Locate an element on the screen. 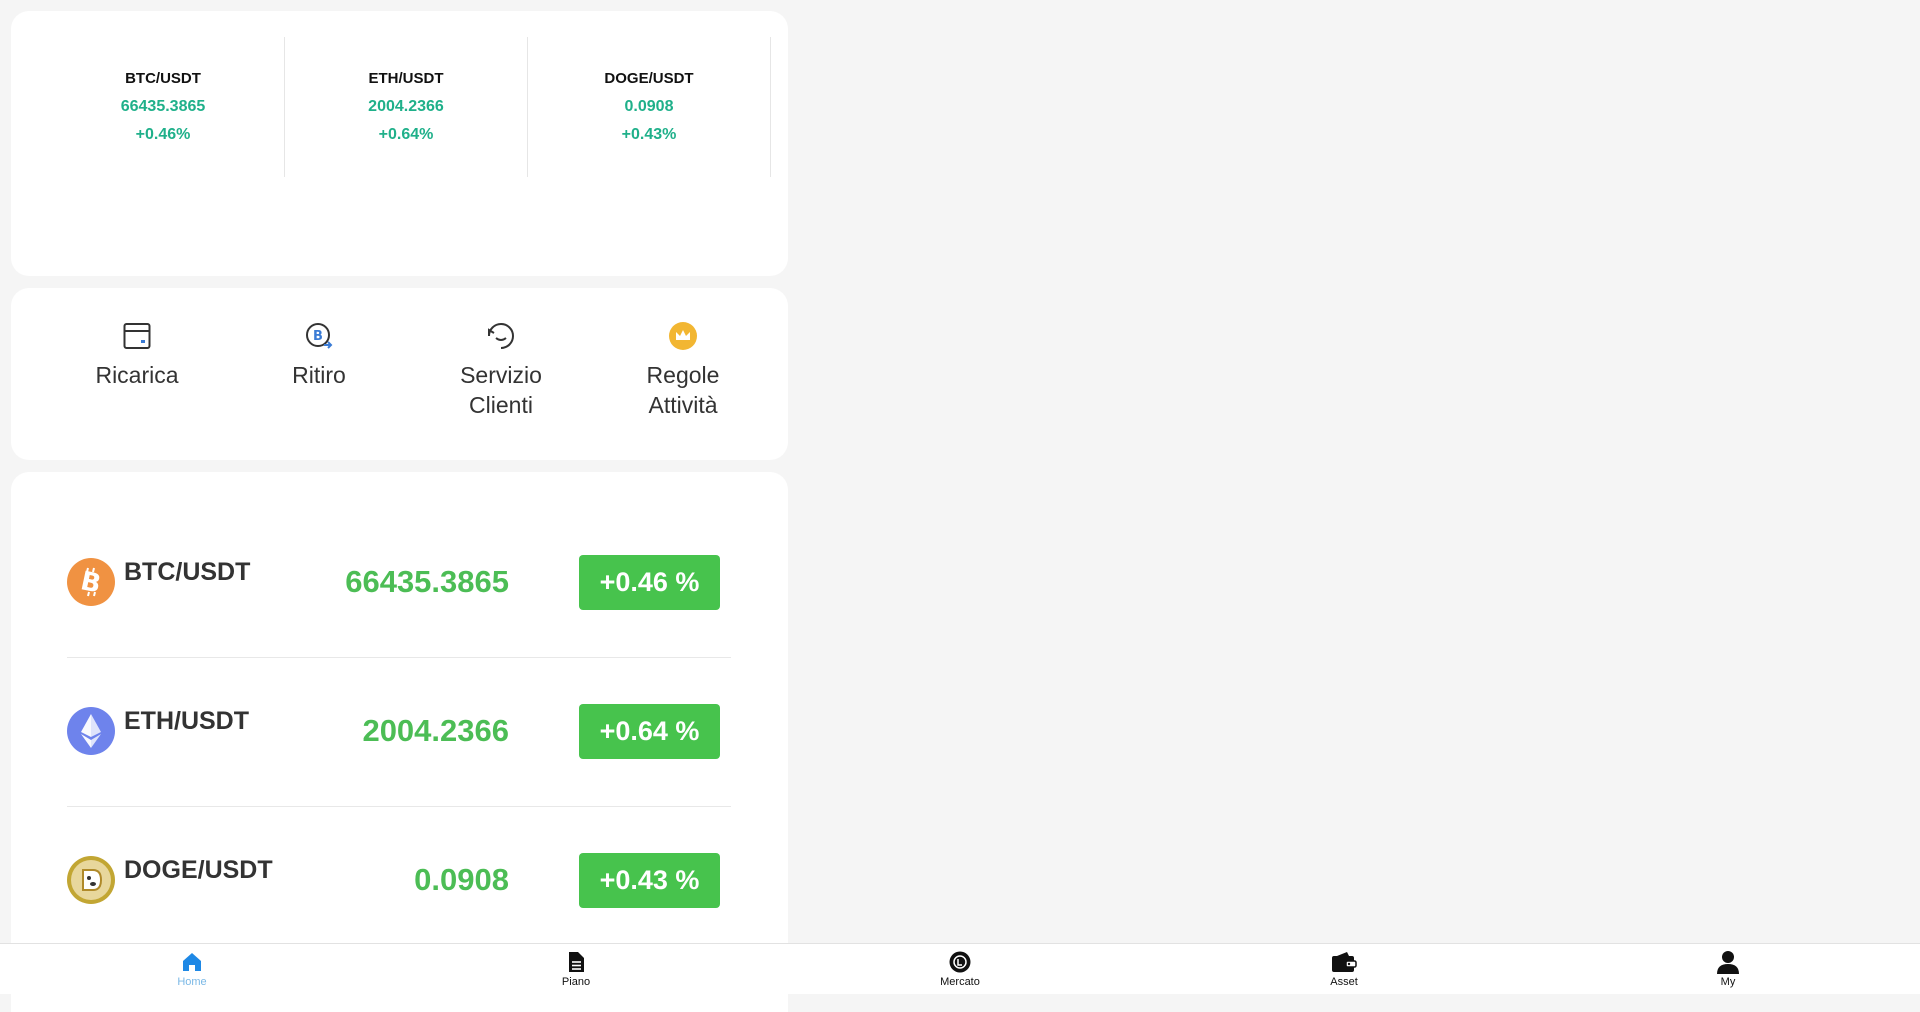 This screenshot has width=1920, height=1012. market-price: 66435.3865 is located at coordinates (427, 581).